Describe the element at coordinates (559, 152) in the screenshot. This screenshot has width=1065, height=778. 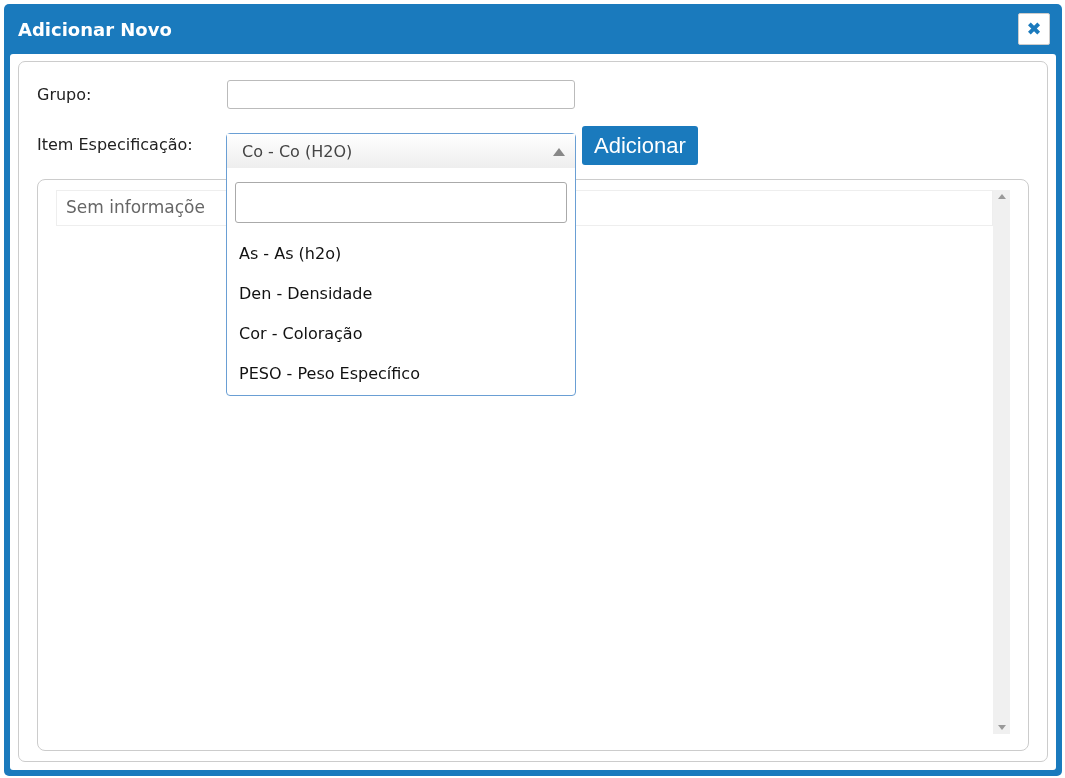
I see `caret-up-icon` at that location.